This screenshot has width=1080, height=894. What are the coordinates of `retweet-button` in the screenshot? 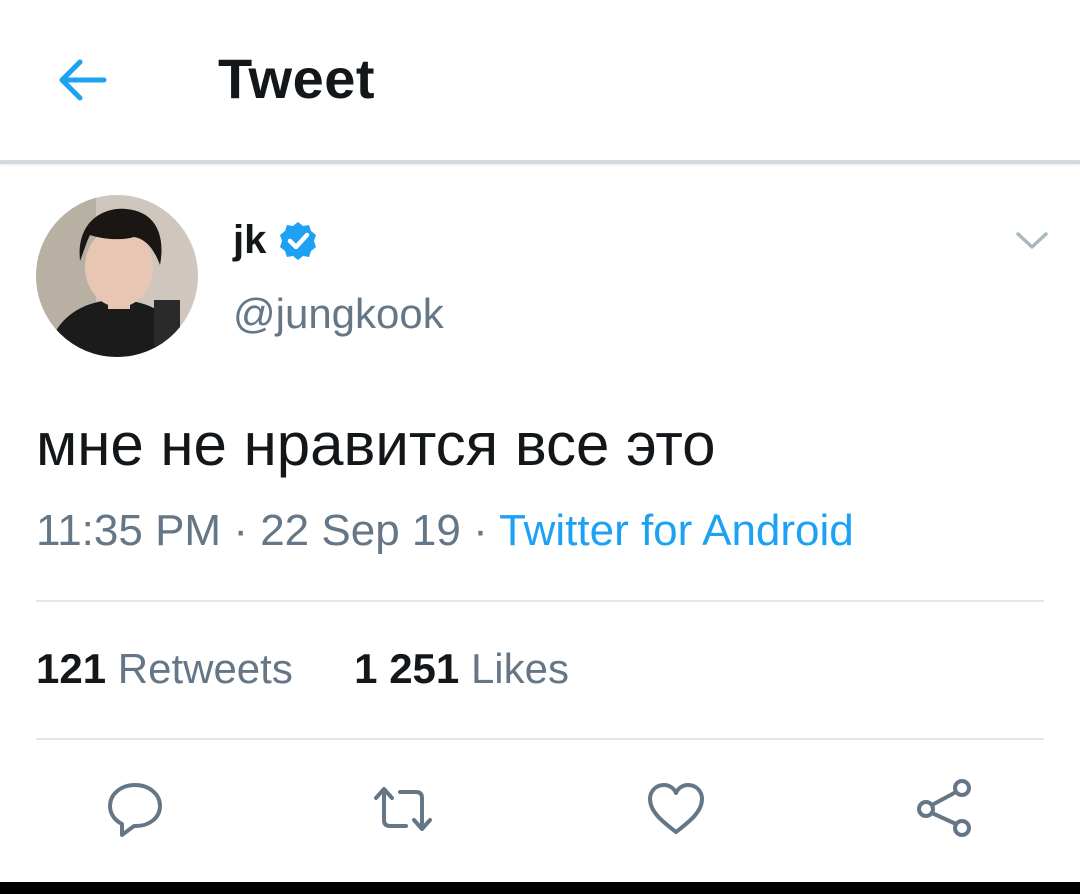 It's located at (403, 809).